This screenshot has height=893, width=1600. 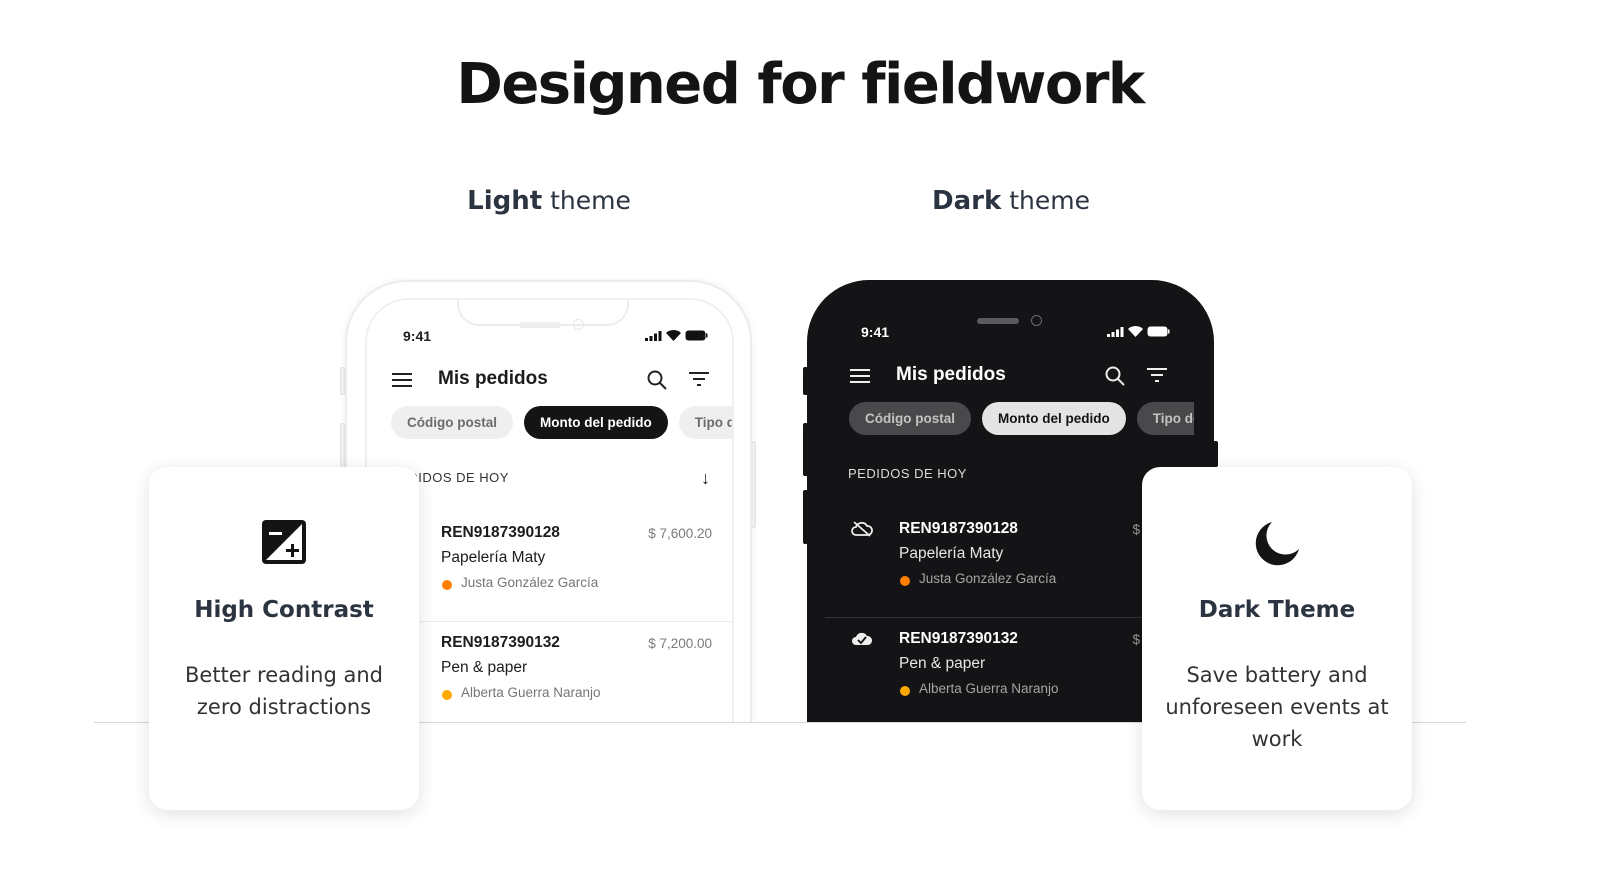 I want to click on label-bold: Dark, so click(x=967, y=201).